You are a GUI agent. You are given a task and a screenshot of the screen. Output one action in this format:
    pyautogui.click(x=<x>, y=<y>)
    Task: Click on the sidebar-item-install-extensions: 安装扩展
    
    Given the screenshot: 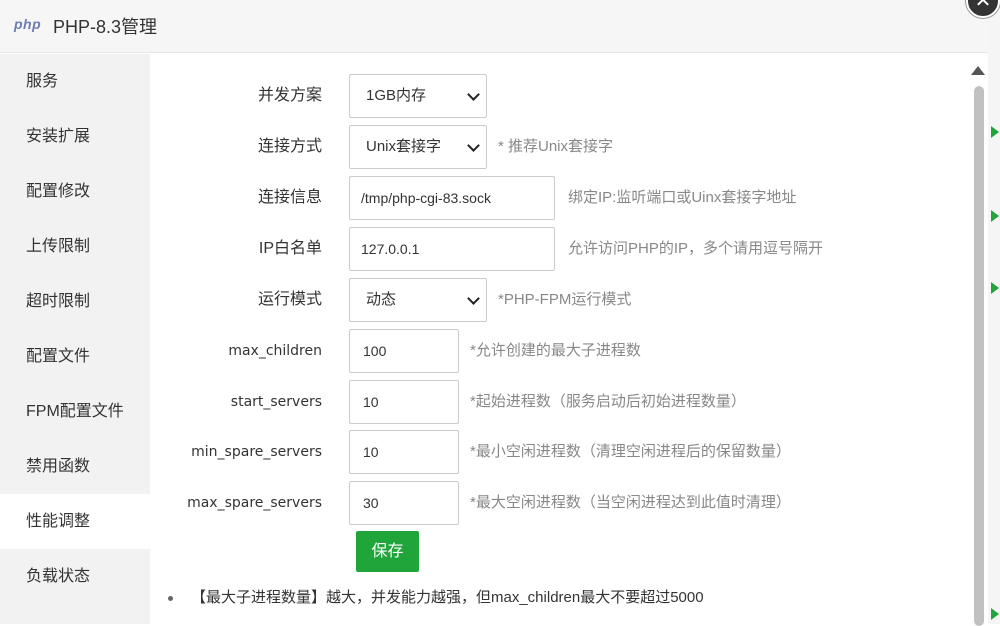 What is the action you would take?
    pyautogui.click(x=75, y=136)
    